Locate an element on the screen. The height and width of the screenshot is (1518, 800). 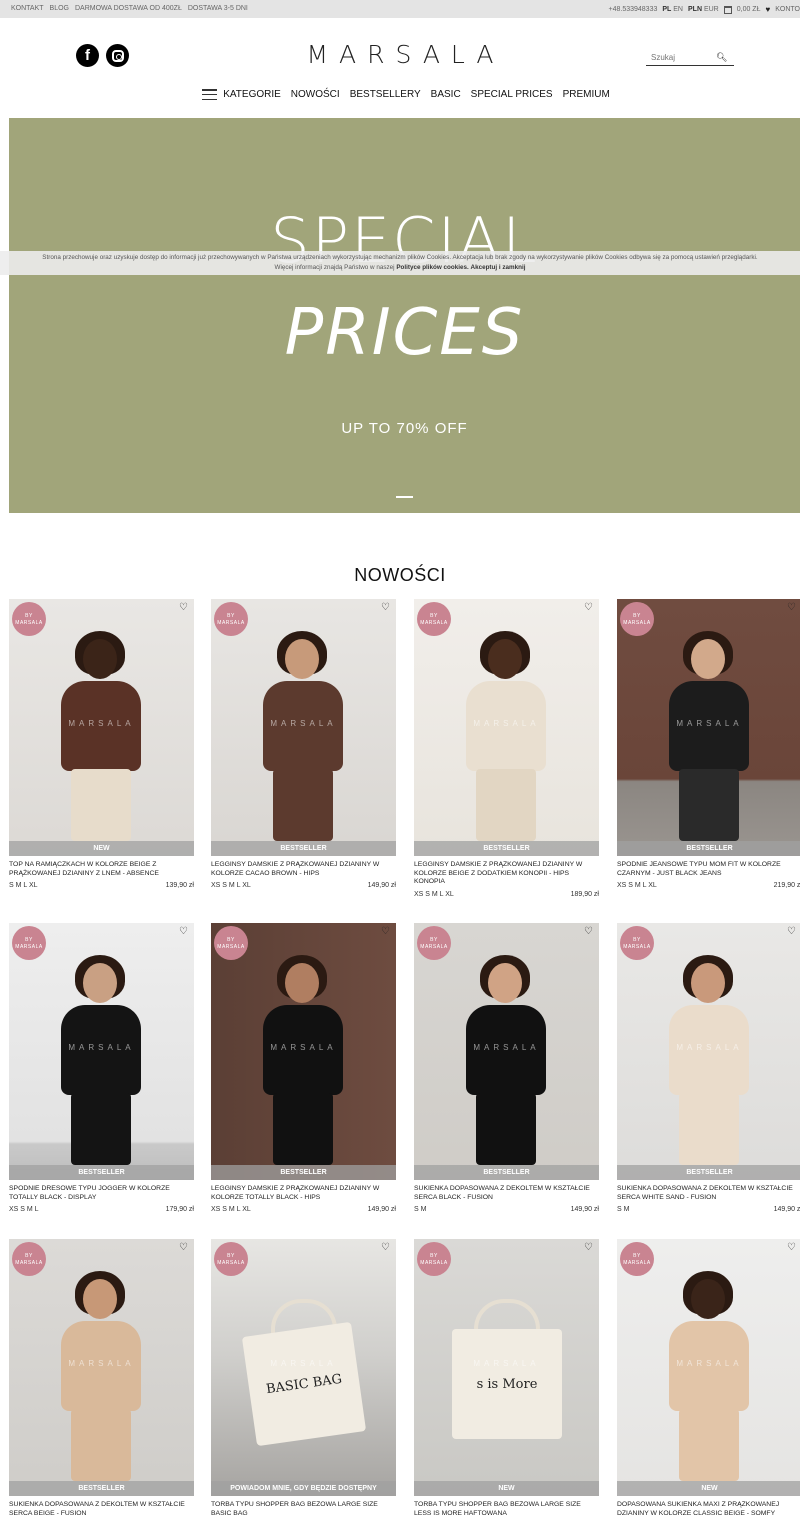
search-icon: 🔍︎ is located at coordinates (721, 57).